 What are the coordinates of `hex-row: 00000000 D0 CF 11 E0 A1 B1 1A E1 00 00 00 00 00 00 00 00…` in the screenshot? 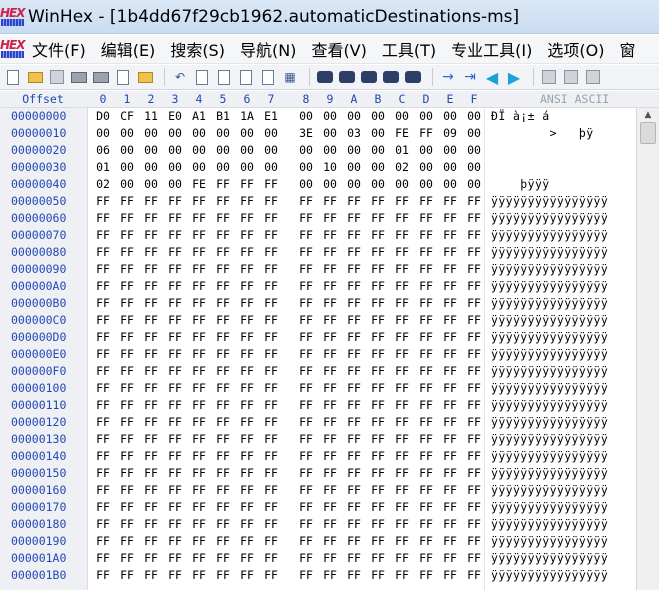 It's located at (318, 116).